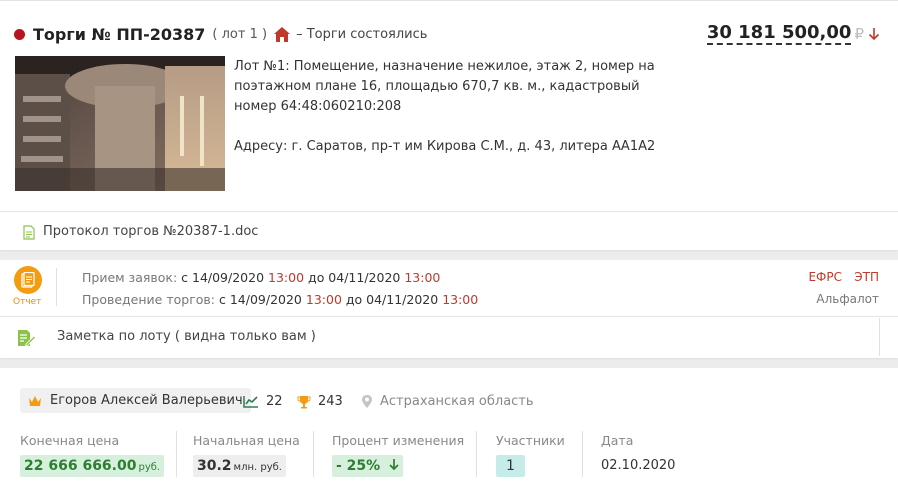 This screenshot has width=898, height=495. I want to click on bidder-chip: Егоров Алексей Валерьевич, so click(135, 400).